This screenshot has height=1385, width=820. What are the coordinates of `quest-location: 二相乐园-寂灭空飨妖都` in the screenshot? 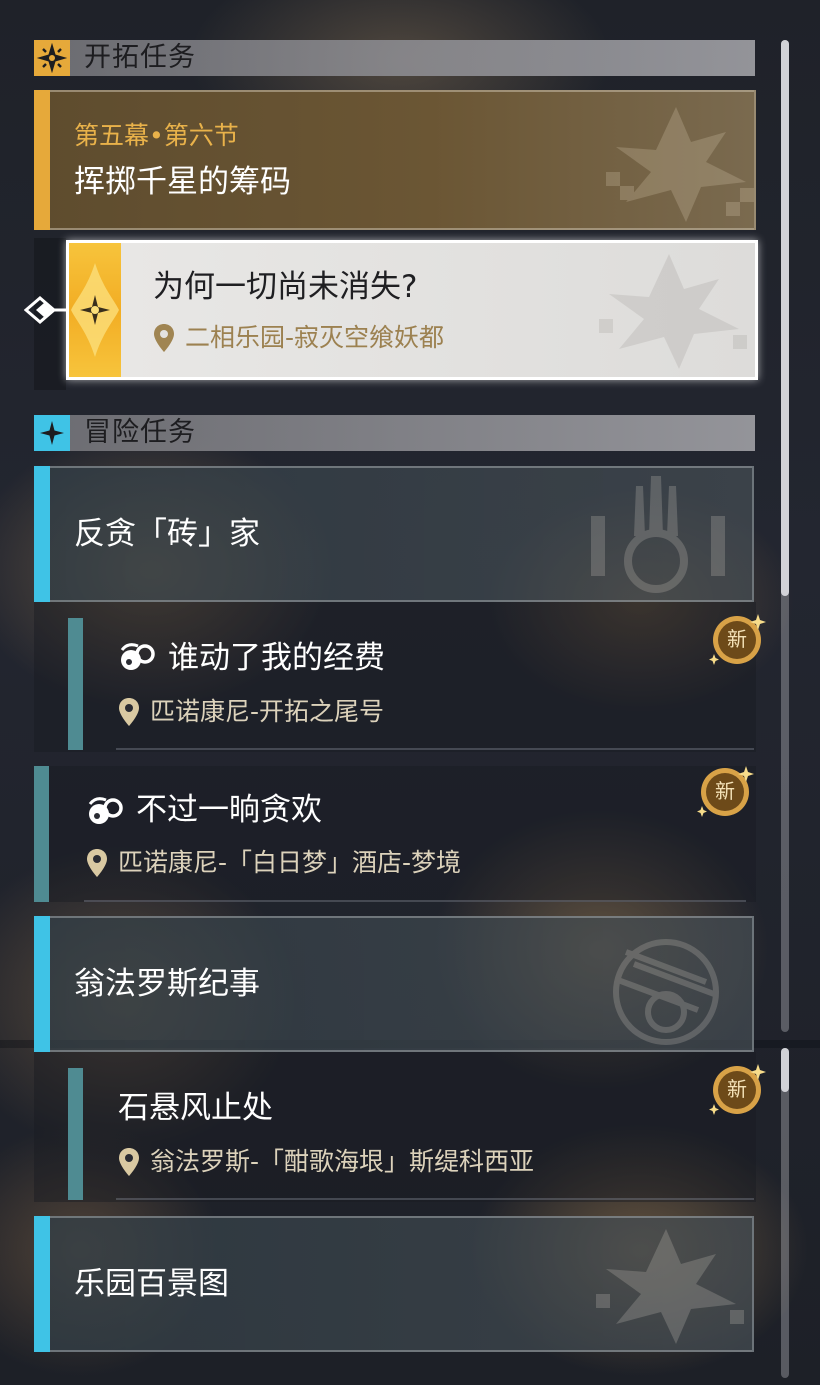 It's located at (315, 337).